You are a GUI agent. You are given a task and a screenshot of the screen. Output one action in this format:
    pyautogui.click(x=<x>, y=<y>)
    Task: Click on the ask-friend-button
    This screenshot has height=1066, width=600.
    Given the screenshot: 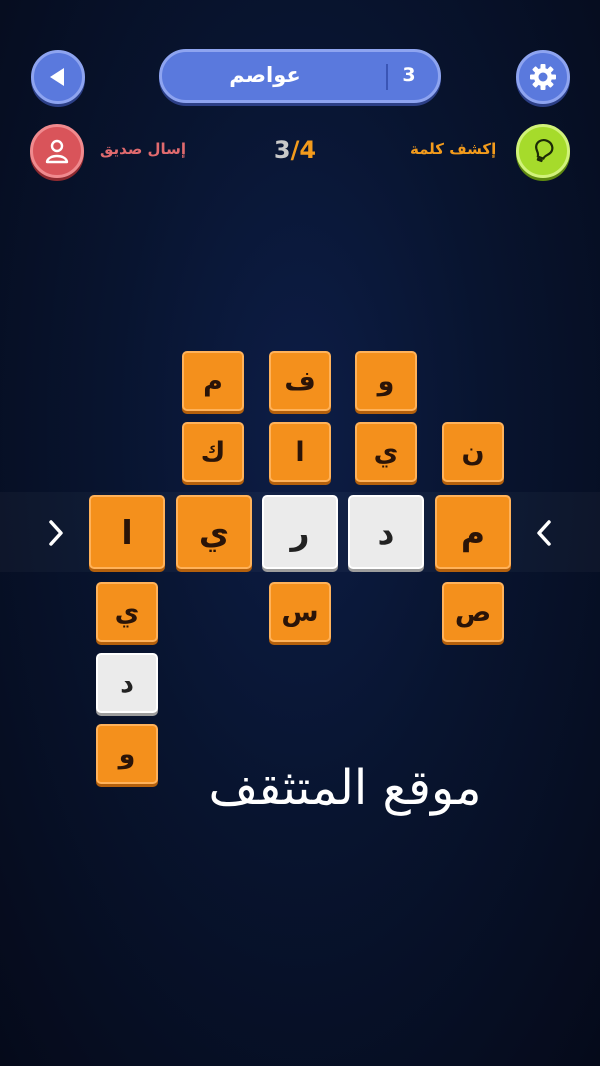 What is the action you would take?
    pyautogui.click(x=57, y=151)
    